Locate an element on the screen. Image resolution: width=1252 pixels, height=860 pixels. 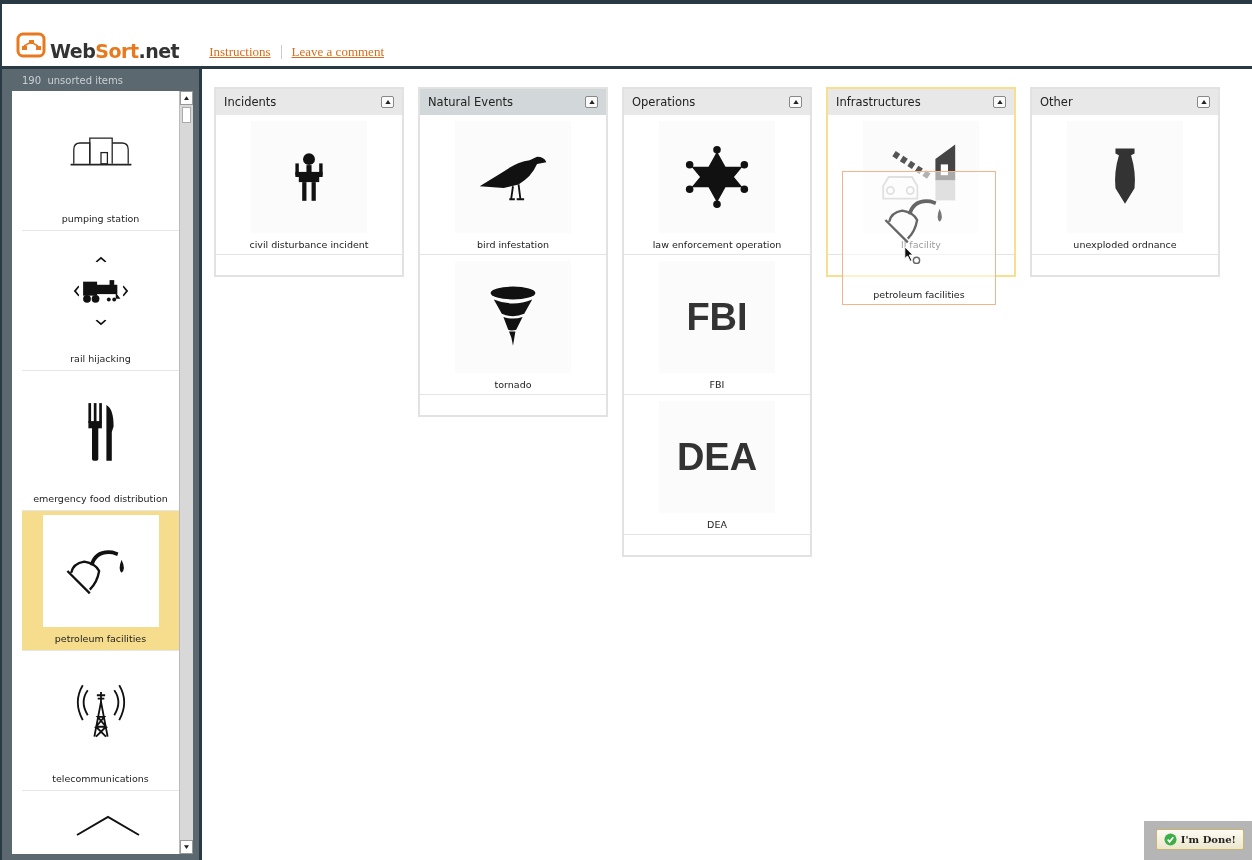
card-item: bird infestation is located at coordinates (513, 185).